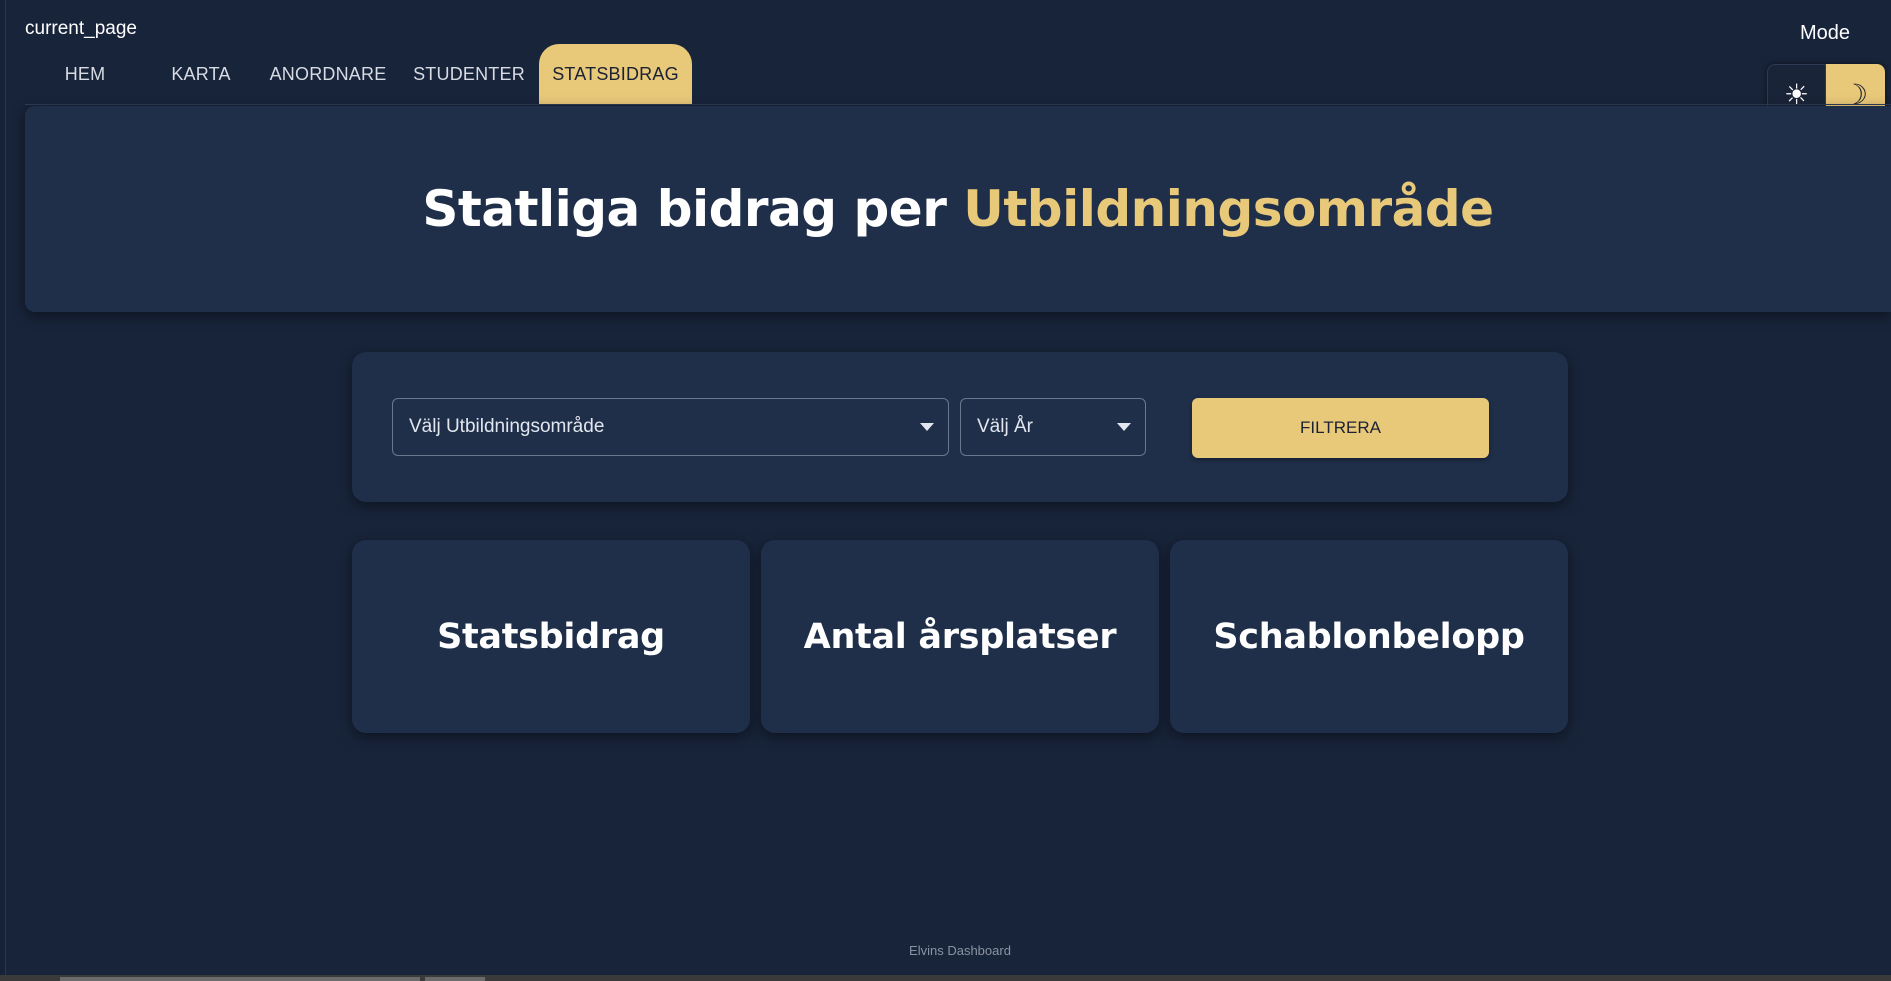 This screenshot has height=981, width=1891. What do you see at coordinates (693, 209) in the screenshot?
I see `page-title-prefix: Statliga bidrag per` at bounding box center [693, 209].